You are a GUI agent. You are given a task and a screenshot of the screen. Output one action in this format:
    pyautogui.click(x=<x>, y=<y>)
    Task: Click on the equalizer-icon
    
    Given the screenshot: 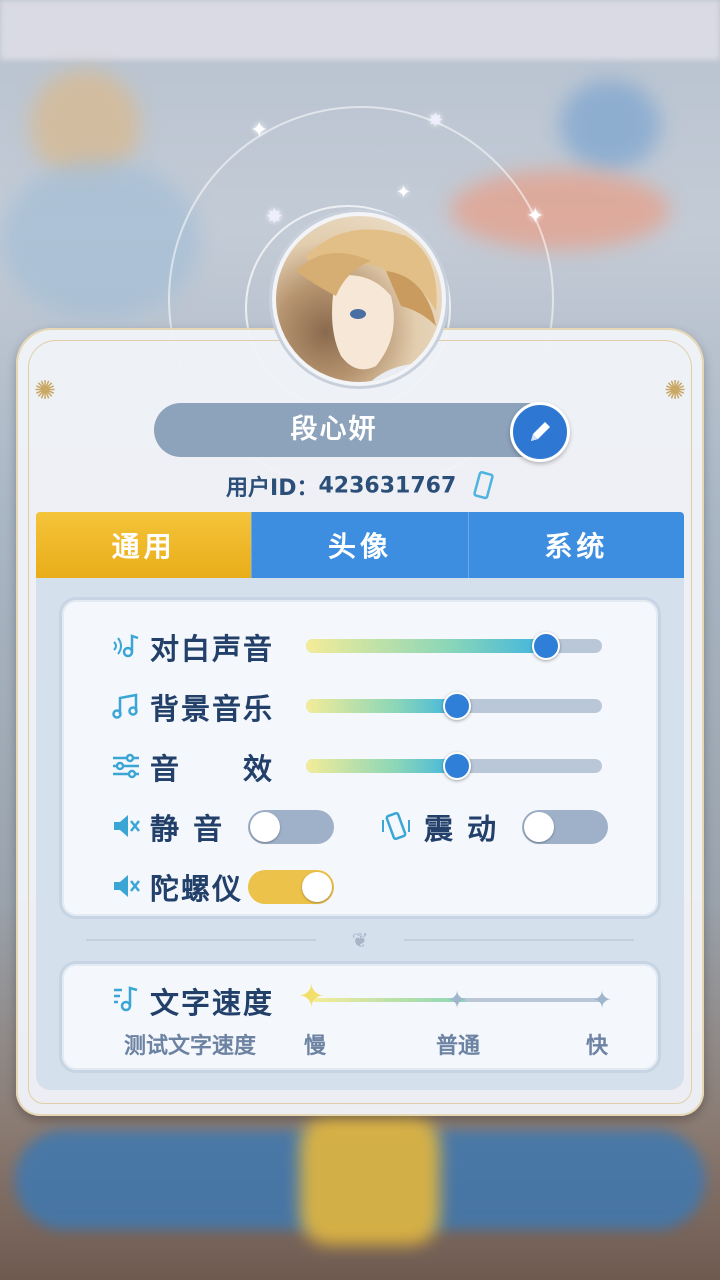 What is the action you would take?
    pyautogui.click(x=126, y=766)
    